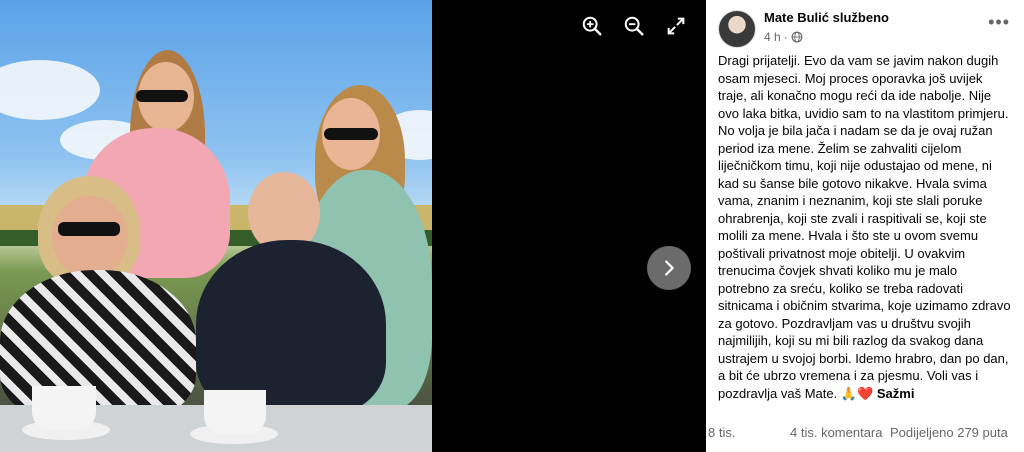 The image size is (1024, 452). I want to click on author-name: Mate Bulić službeno, so click(826, 17).